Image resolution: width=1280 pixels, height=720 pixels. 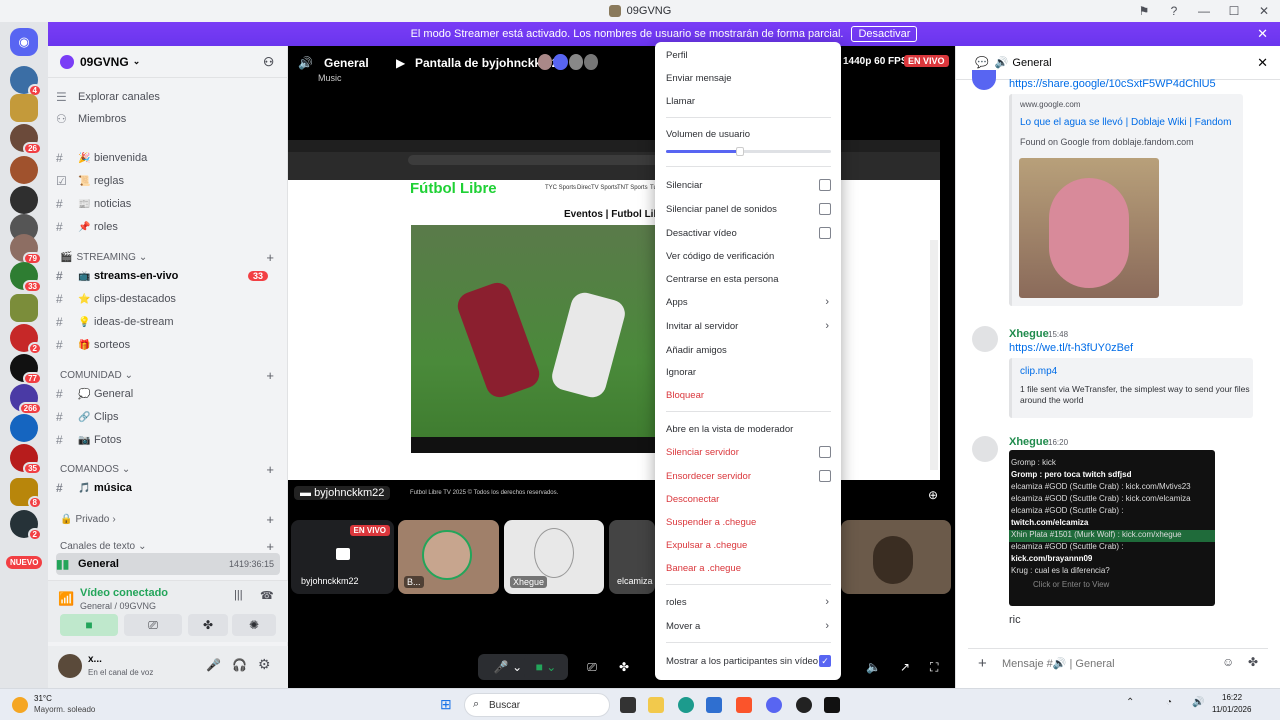 What do you see at coordinates (168, 440) in the screenshot?
I see `channel-fotos: # 📷 Fotos` at bounding box center [168, 440].